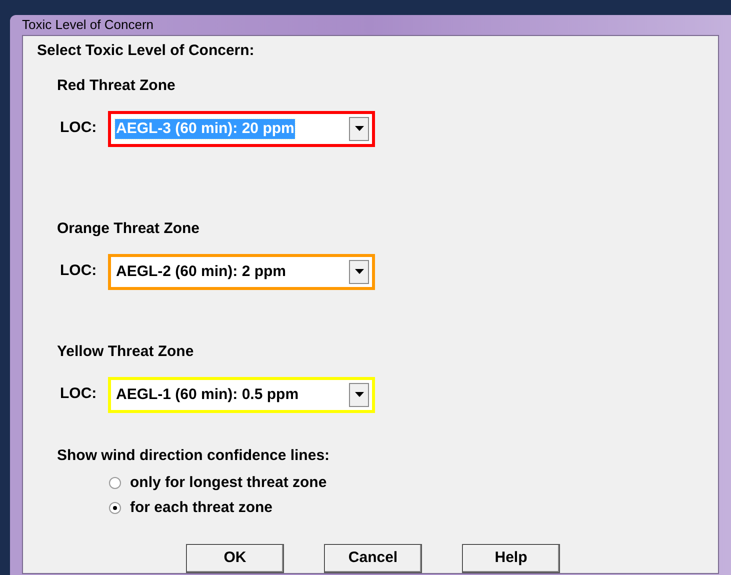 The height and width of the screenshot is (575, 731). Describe the element at coordinates (413, 508) in the screenshot. I see `radio-option: for each threat zone` at that location.